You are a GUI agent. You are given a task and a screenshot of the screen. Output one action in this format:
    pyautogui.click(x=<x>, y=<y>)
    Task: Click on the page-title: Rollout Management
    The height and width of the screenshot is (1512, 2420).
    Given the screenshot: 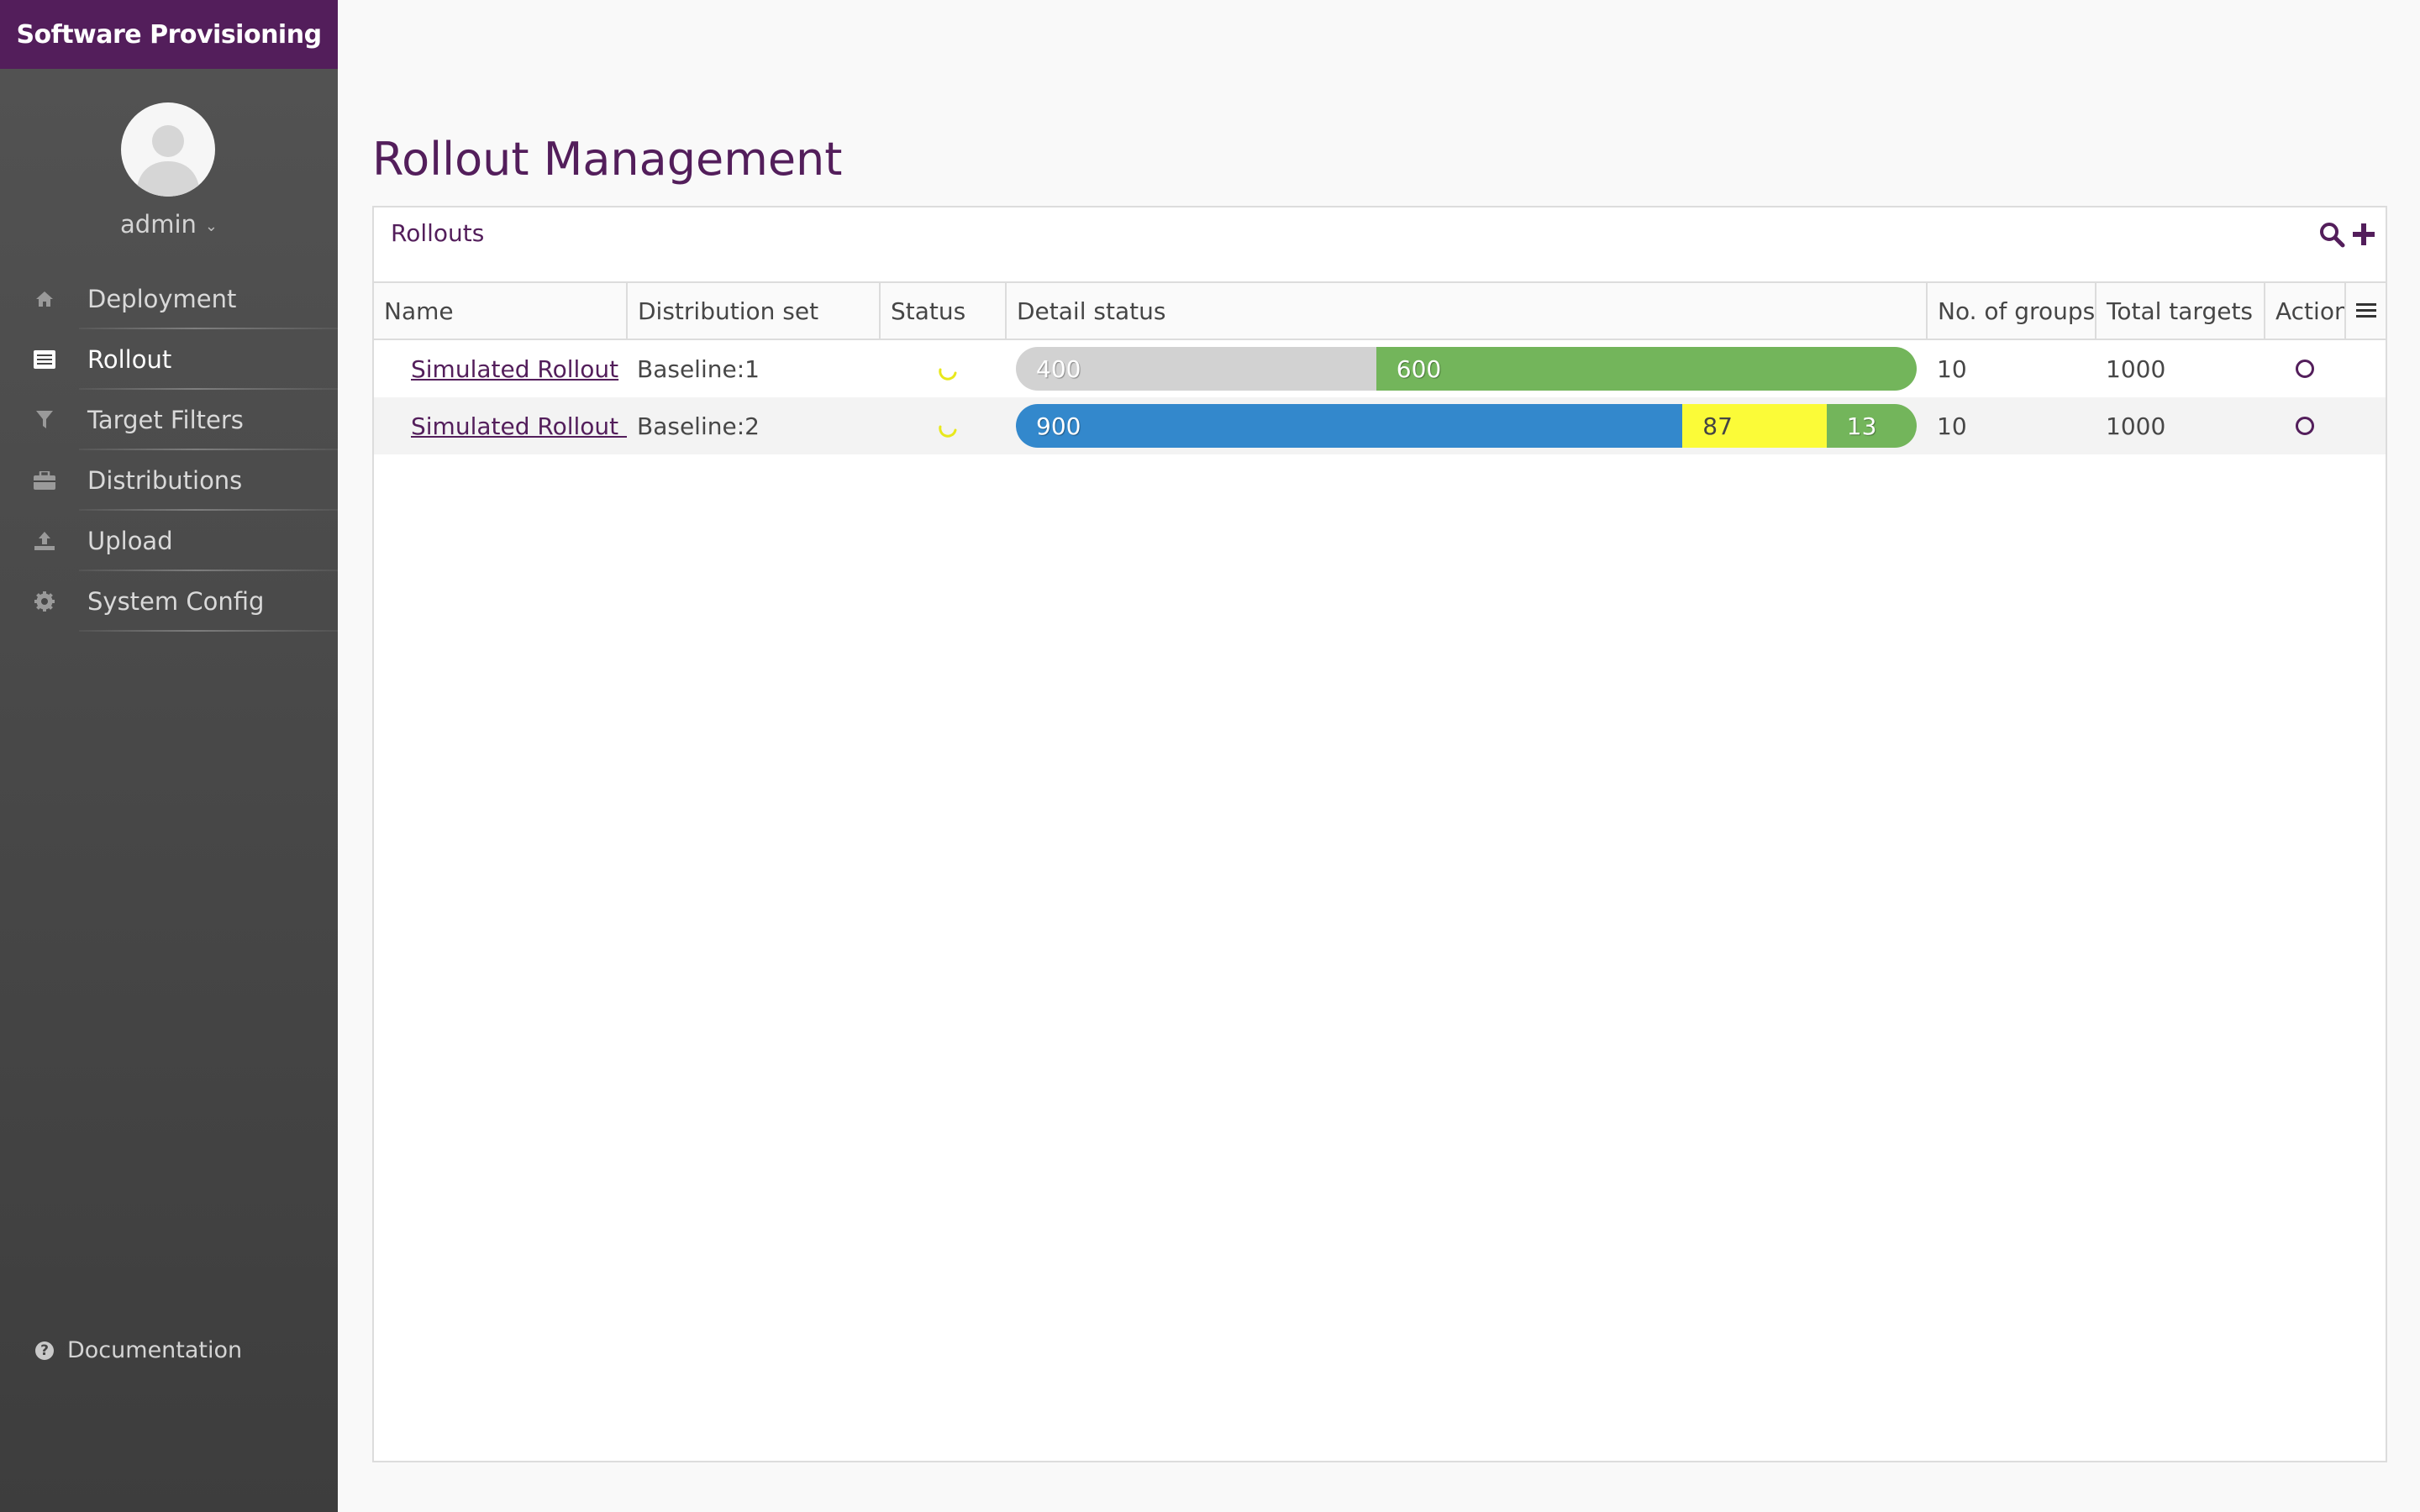 What is the action you would take?
    pyautogui.click(x=607, y=159)
    